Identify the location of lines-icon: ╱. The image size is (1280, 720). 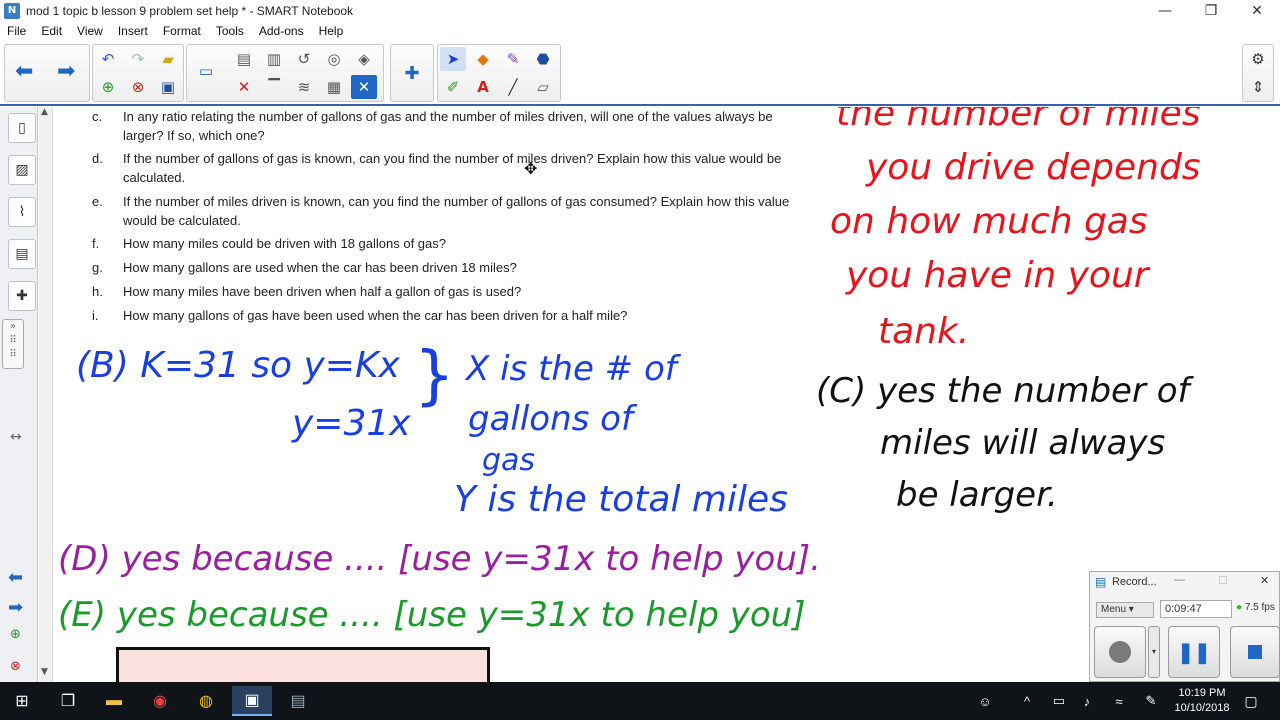
(513, 87).